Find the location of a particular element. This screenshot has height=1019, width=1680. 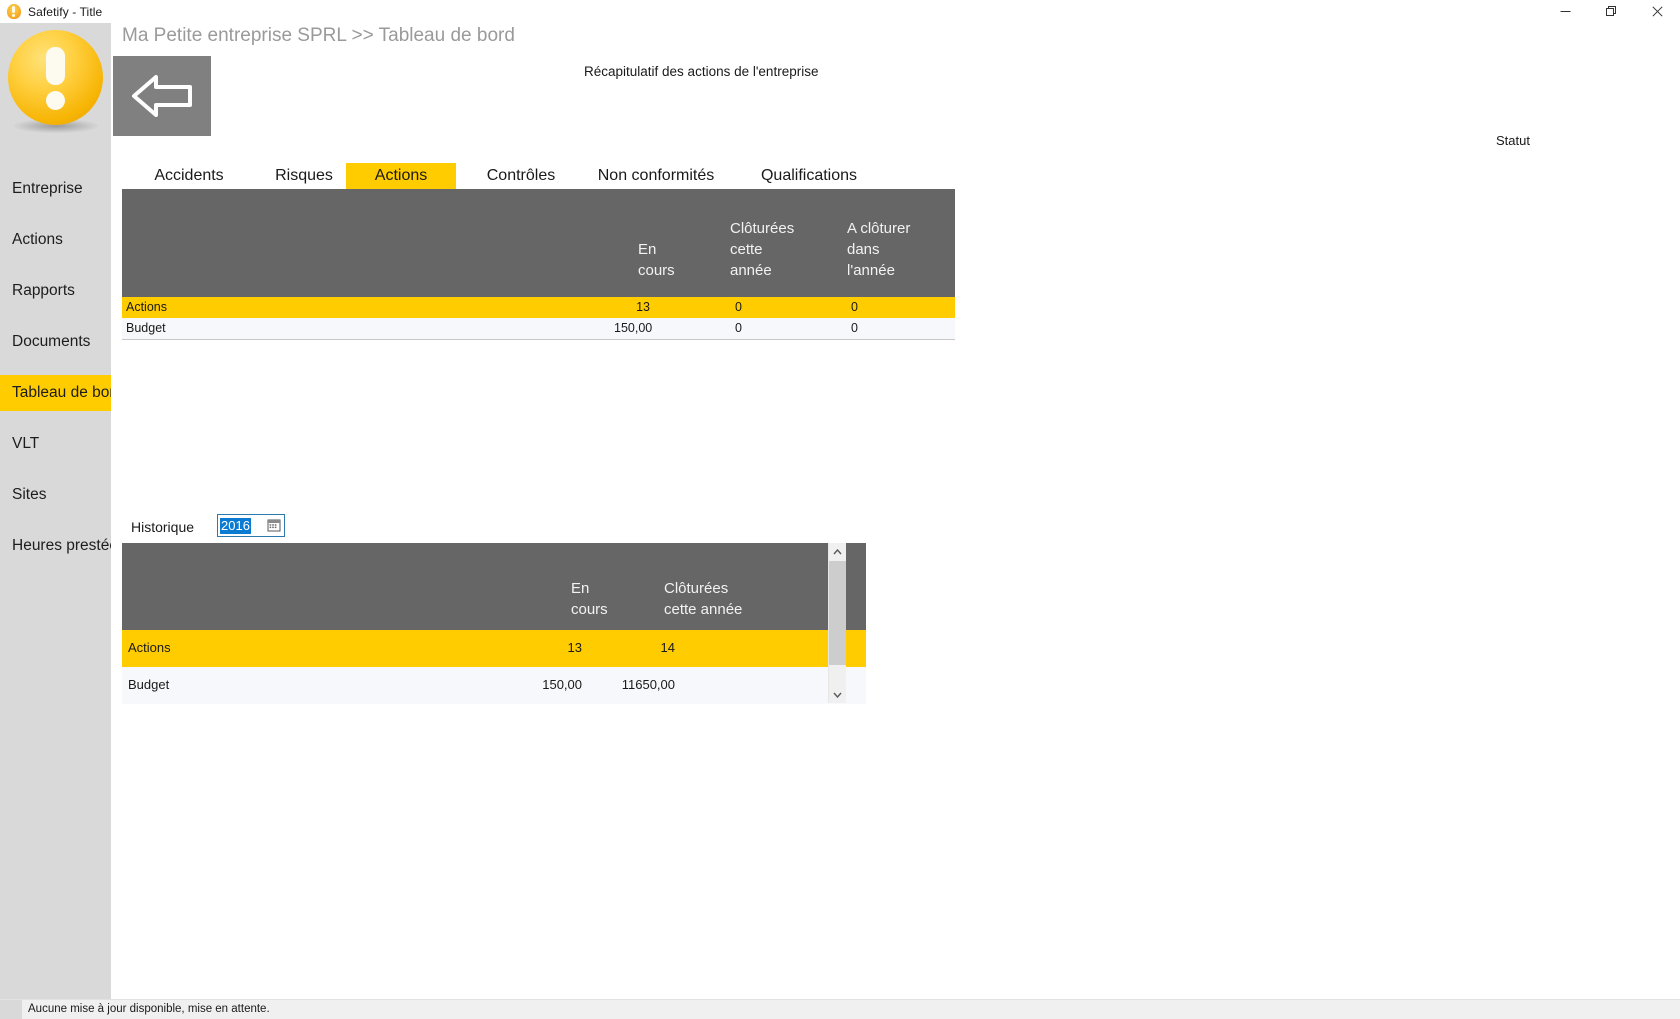

table-bottom-border is located at coordinates (538, 339).